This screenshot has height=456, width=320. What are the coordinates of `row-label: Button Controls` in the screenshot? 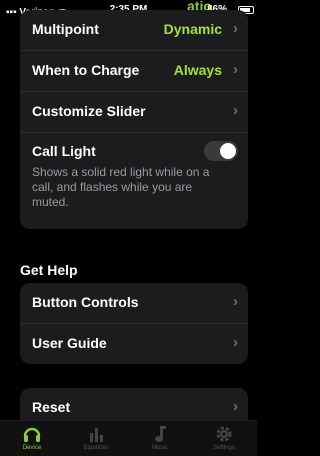 It's located at (85, 302).